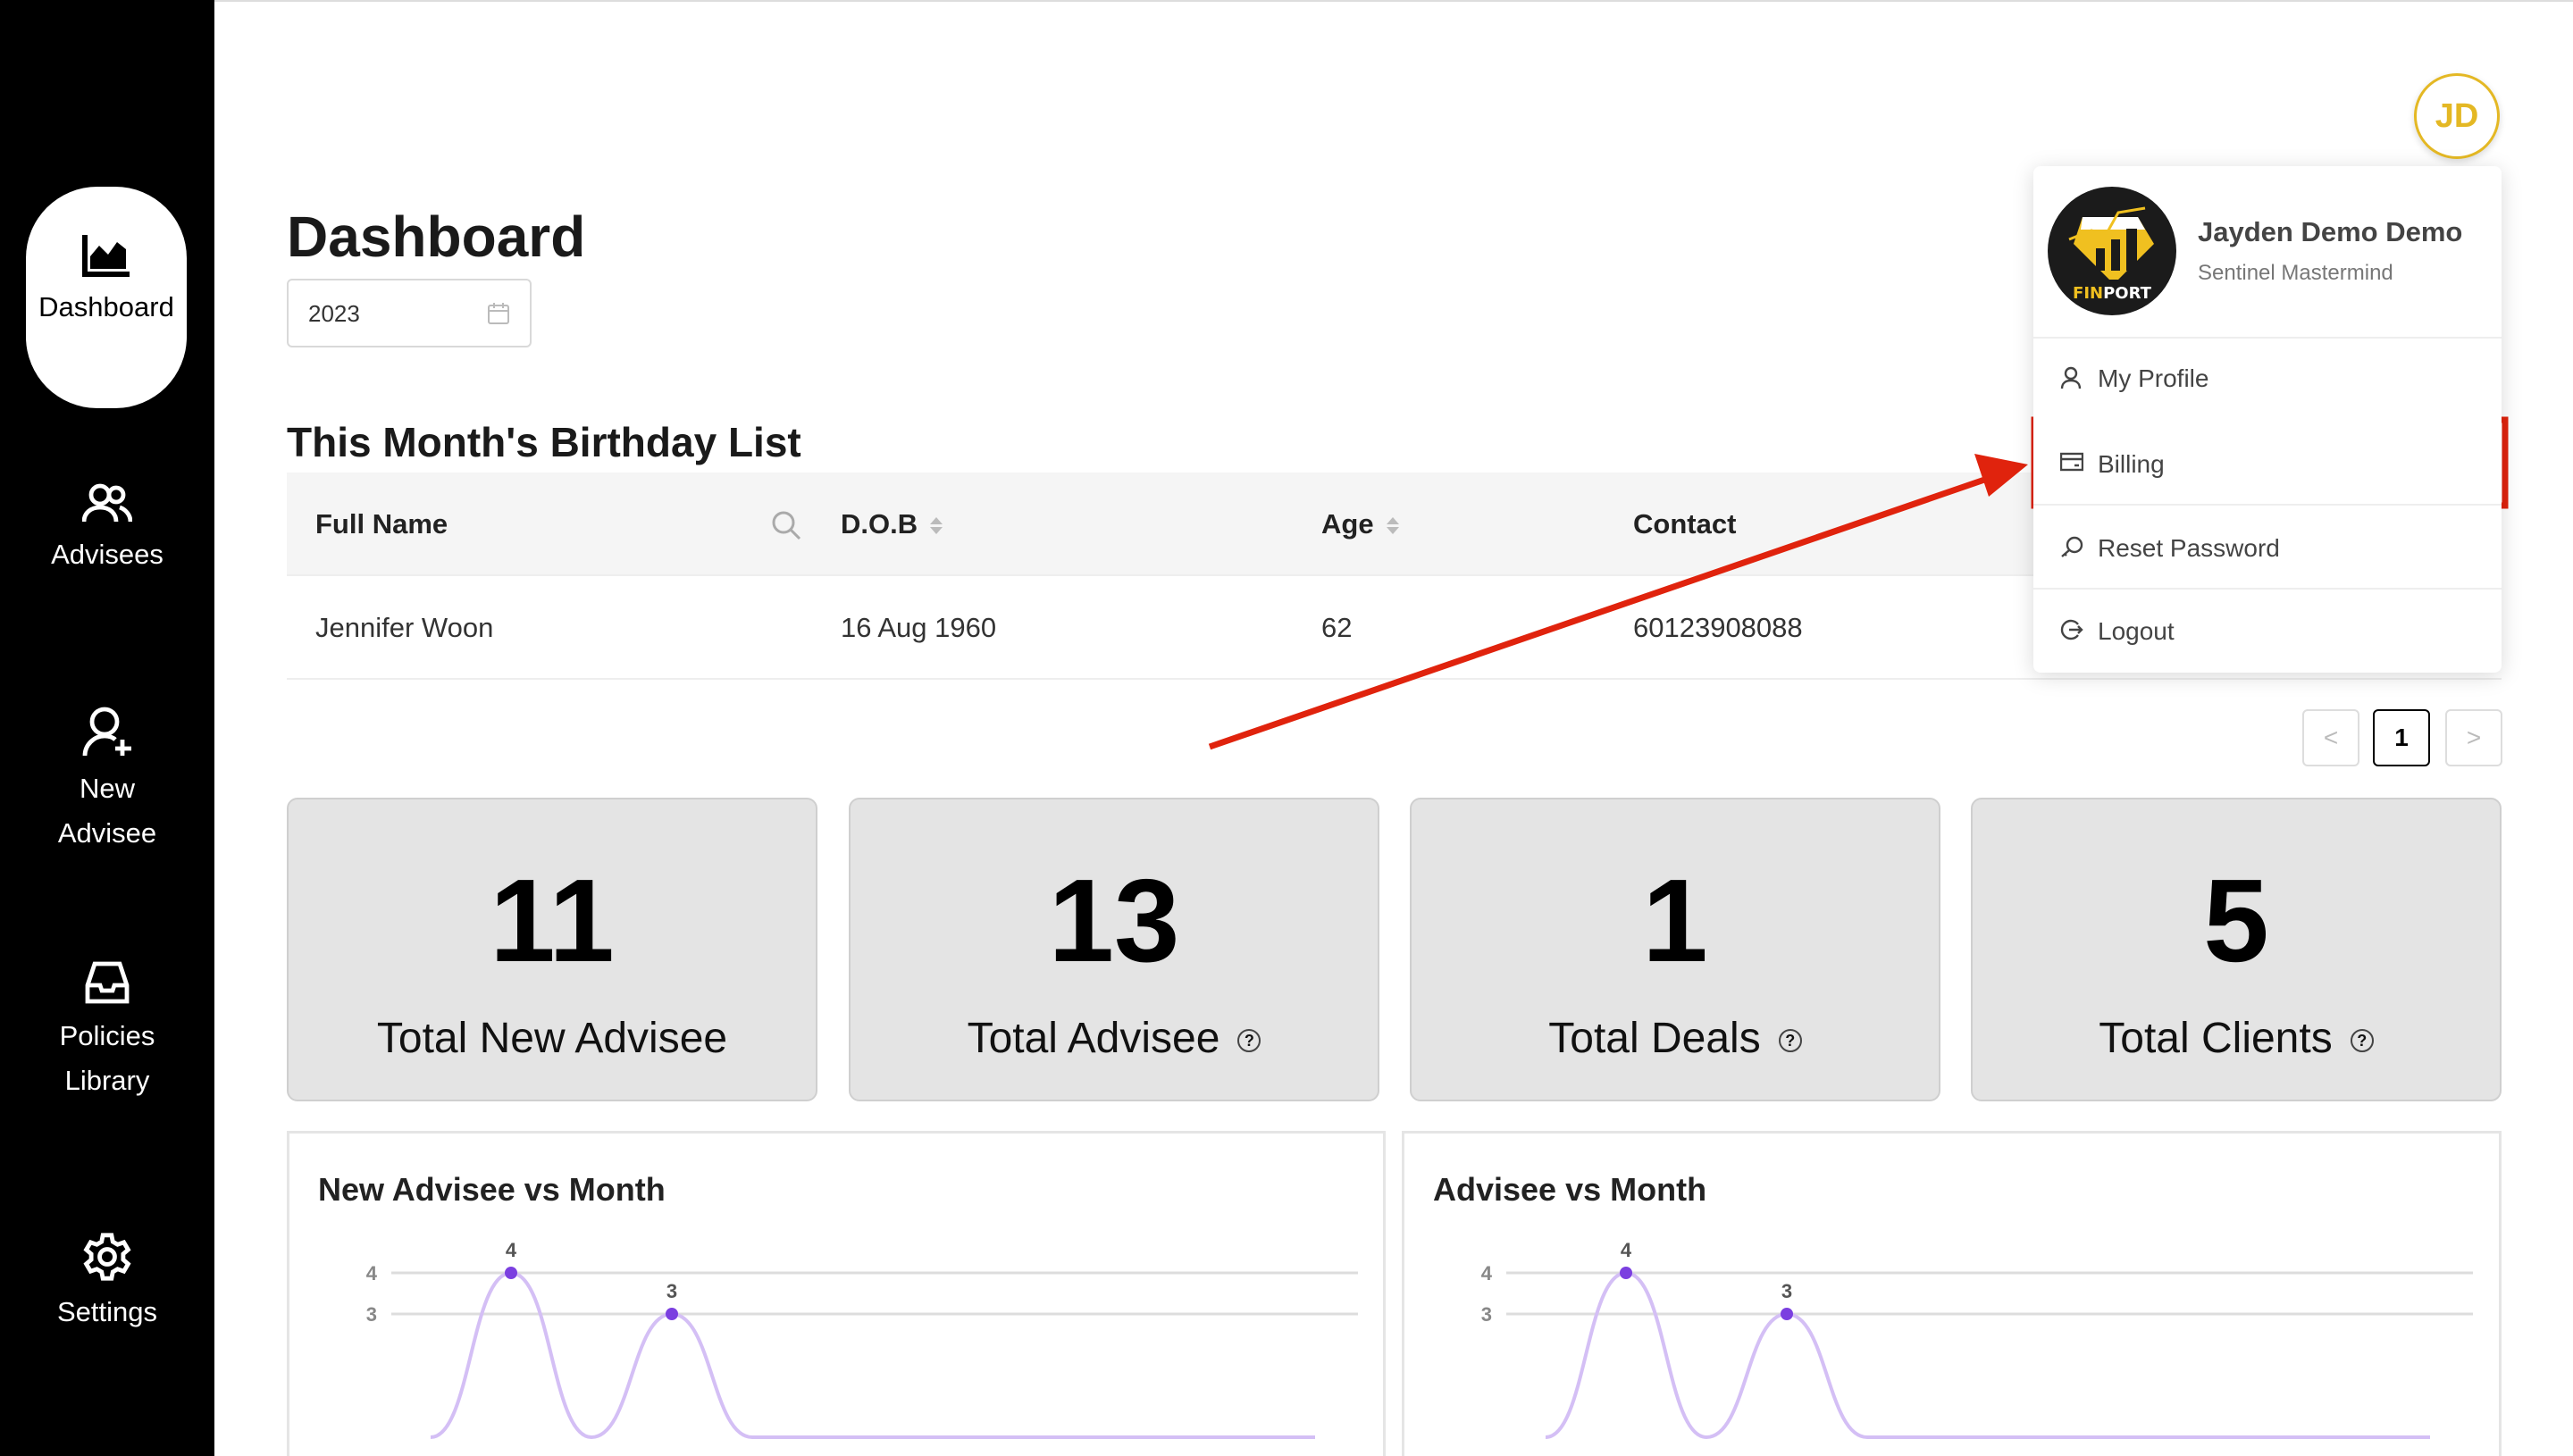  I want to click on stat-card-total-clients: 5 Total Clients?, so click(2236, 949).